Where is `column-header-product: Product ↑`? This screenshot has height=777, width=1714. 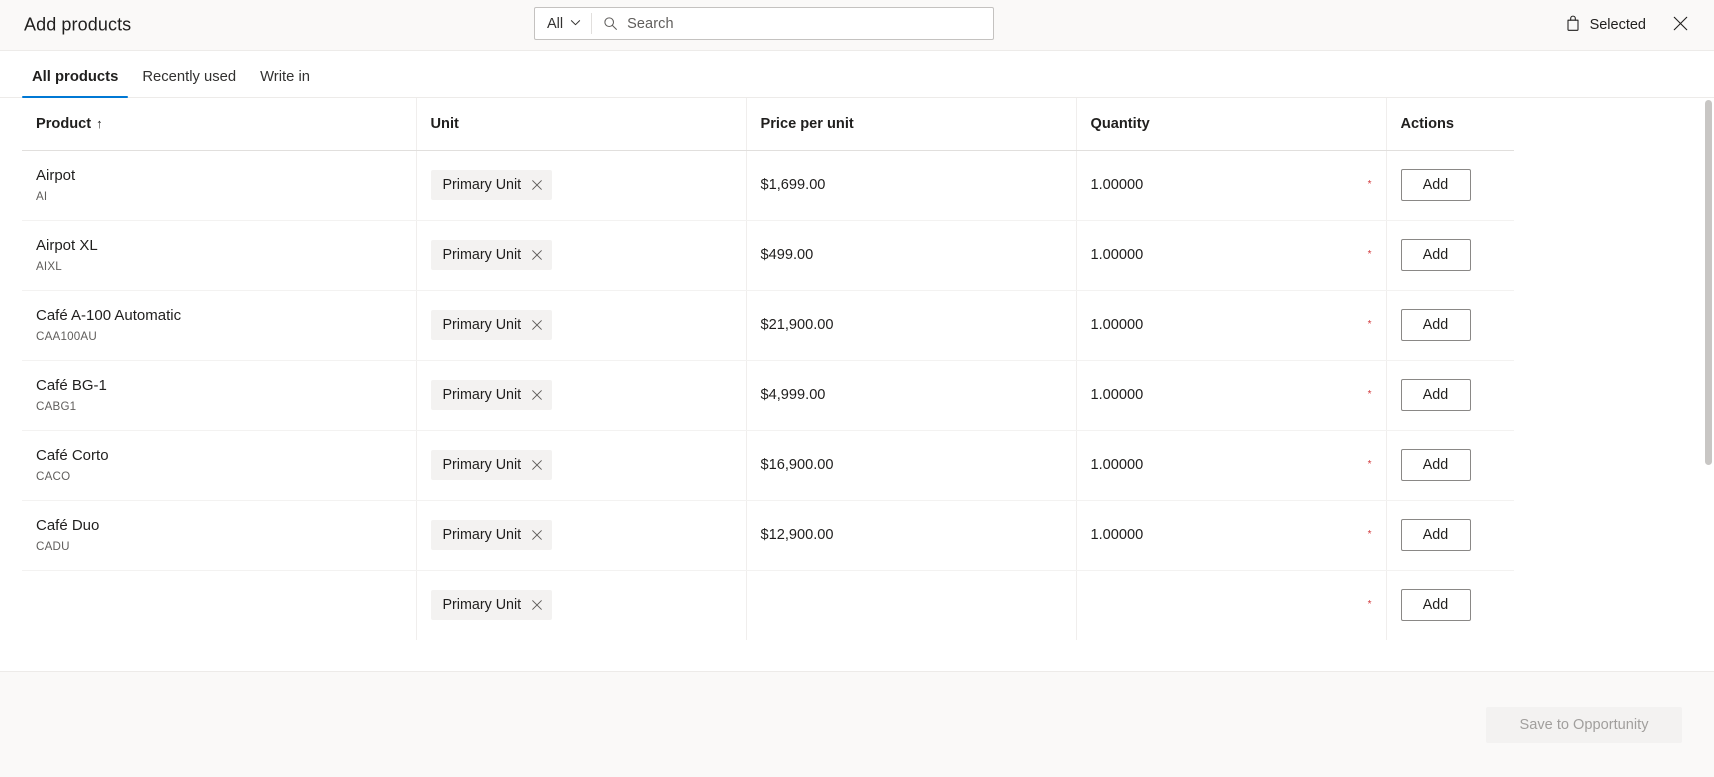
column-header-product: Product ↑ is located at coordinates (219, 124).